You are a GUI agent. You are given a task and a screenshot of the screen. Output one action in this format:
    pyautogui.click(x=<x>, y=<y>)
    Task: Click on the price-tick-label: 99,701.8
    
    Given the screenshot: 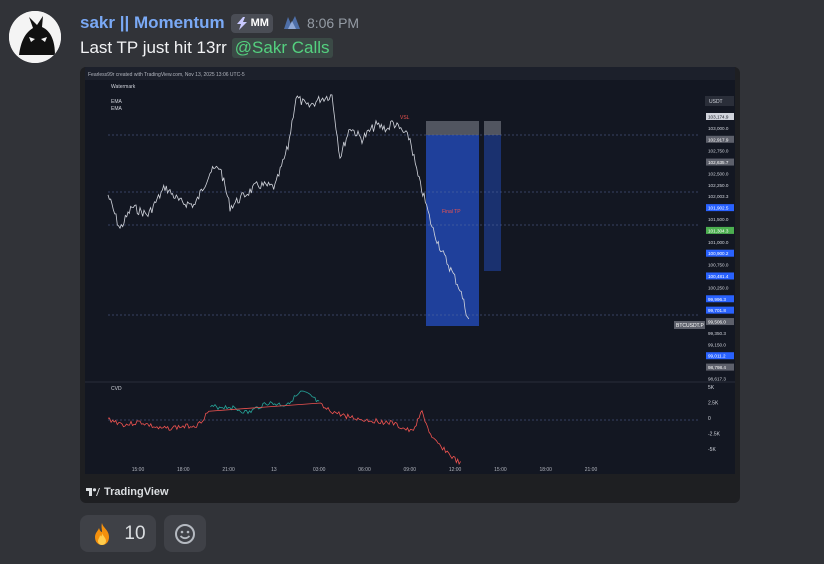 What is the action you would take?
    pyautogui.click(x=717, y=310)
    